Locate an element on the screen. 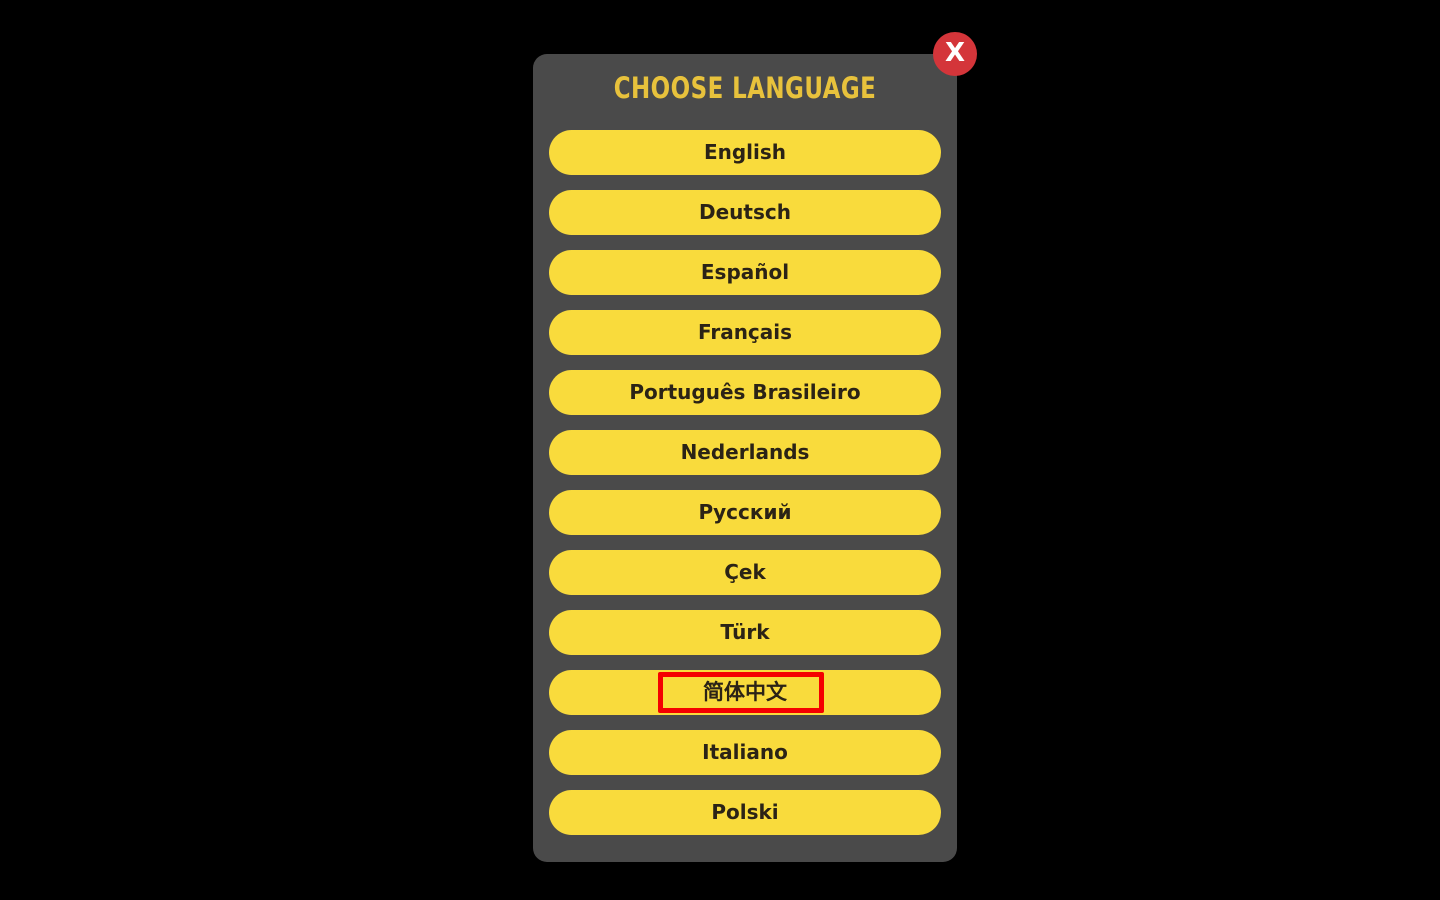 Image resolution: width=1440 pixels, height=900 pixels. language-option-label: Çek is located at coordinates (745, 572).